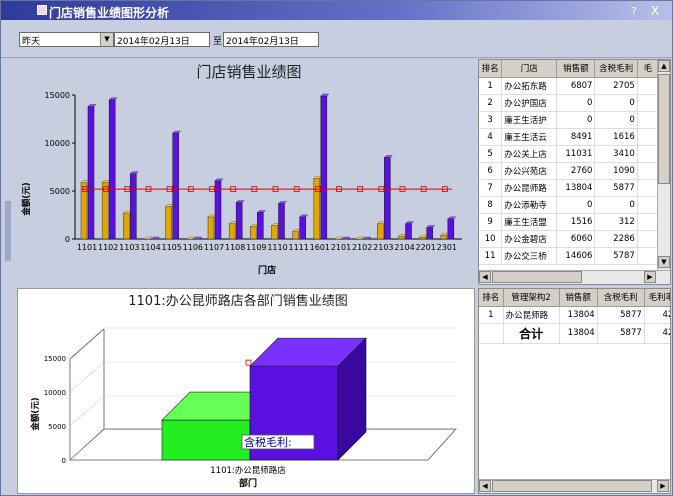 Image resolution: width=673 pixels, height=496 pixels. I want to click on table-row: 9 廉王生活盟 1516 312, so click(569, 222).